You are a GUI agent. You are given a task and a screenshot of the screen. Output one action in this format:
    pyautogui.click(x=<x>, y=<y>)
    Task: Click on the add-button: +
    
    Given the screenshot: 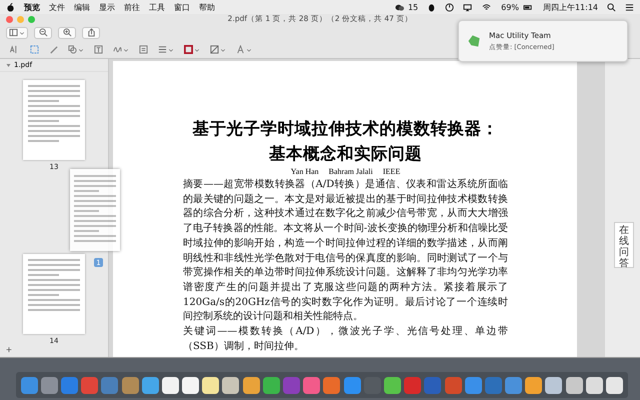 What is the action you would take?
    pyautogui.click(x=9, y=351)
    